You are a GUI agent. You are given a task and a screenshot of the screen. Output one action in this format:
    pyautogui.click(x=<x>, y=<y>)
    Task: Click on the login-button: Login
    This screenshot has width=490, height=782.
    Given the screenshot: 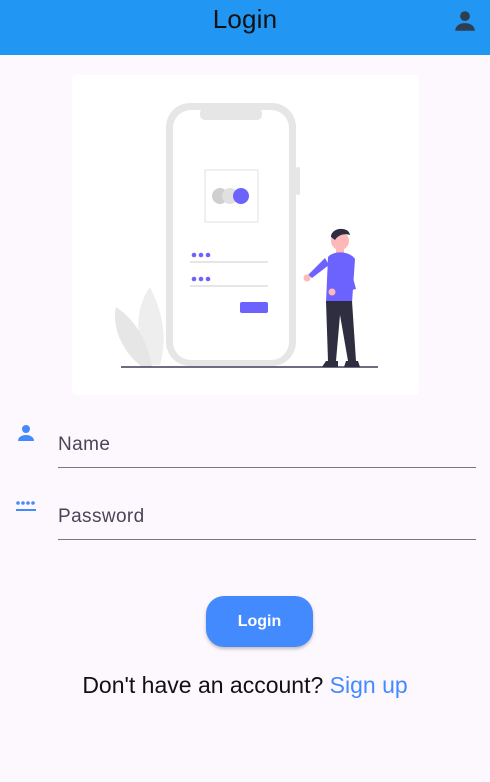 What is the action you would take?
    pyautogui.click(x=259, y=621)
    